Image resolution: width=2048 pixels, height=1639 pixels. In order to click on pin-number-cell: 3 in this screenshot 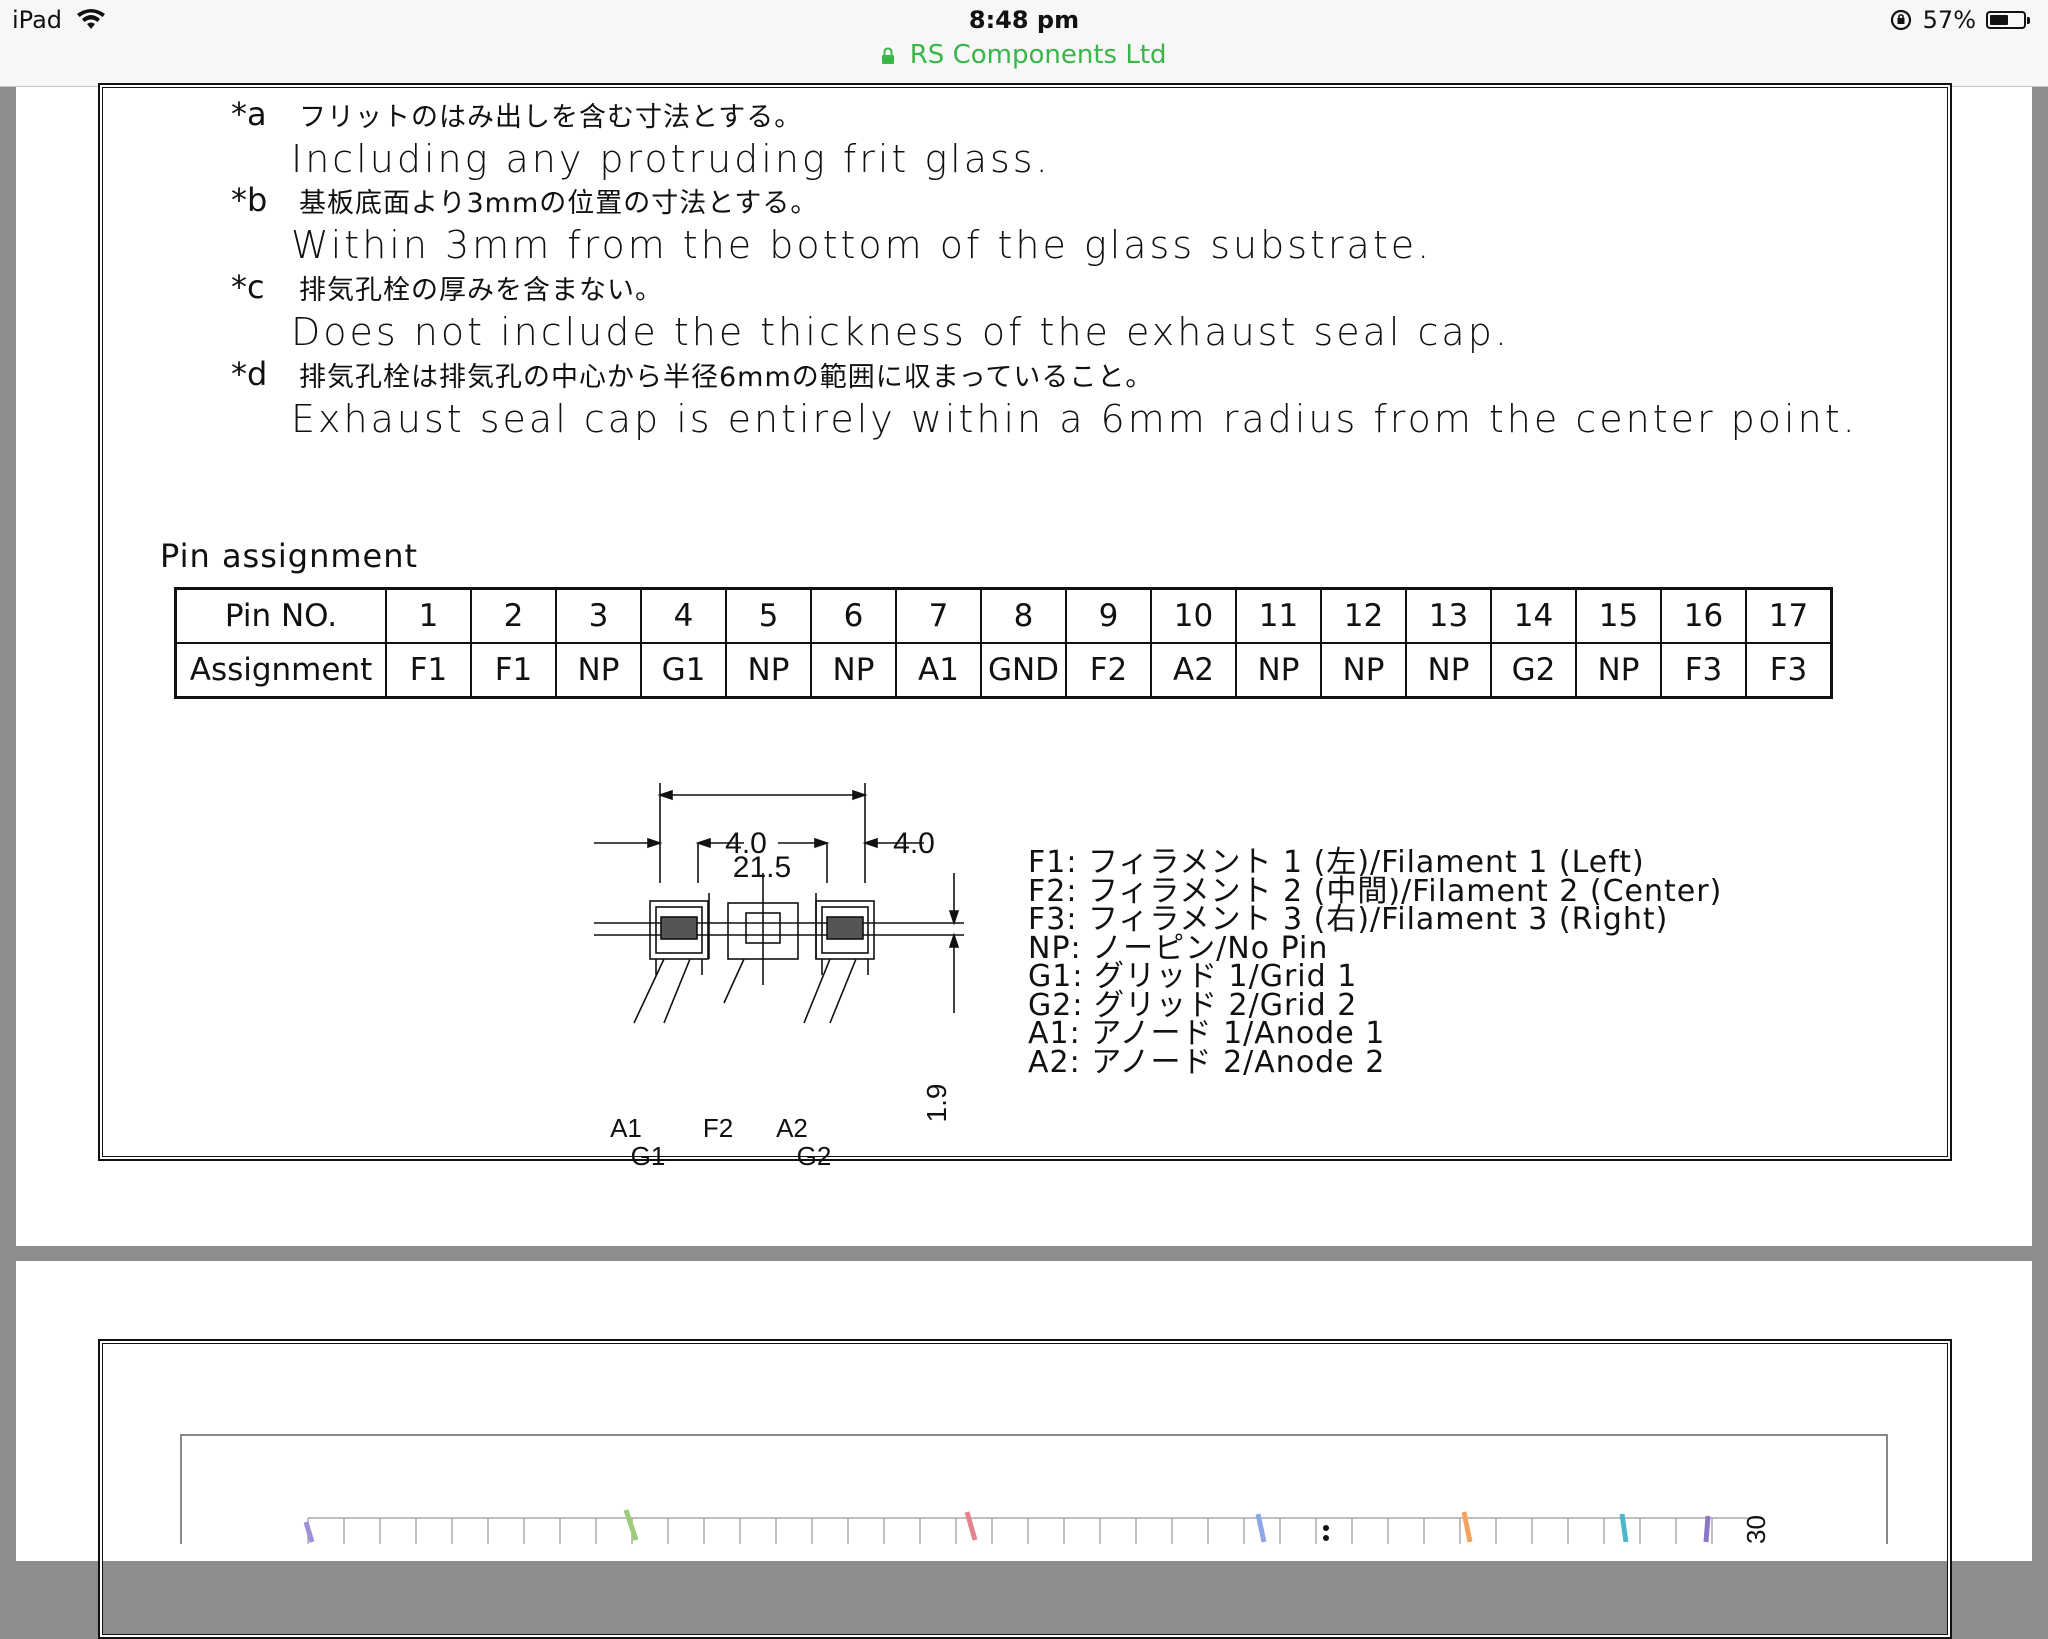, I will do `click(598, 615)`.